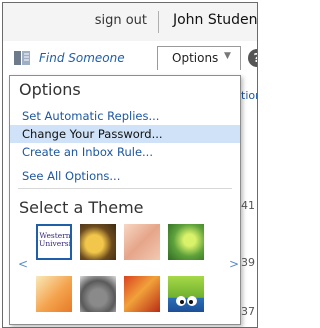  I want to click on theme-tile-cartoon, so click(186, 294).